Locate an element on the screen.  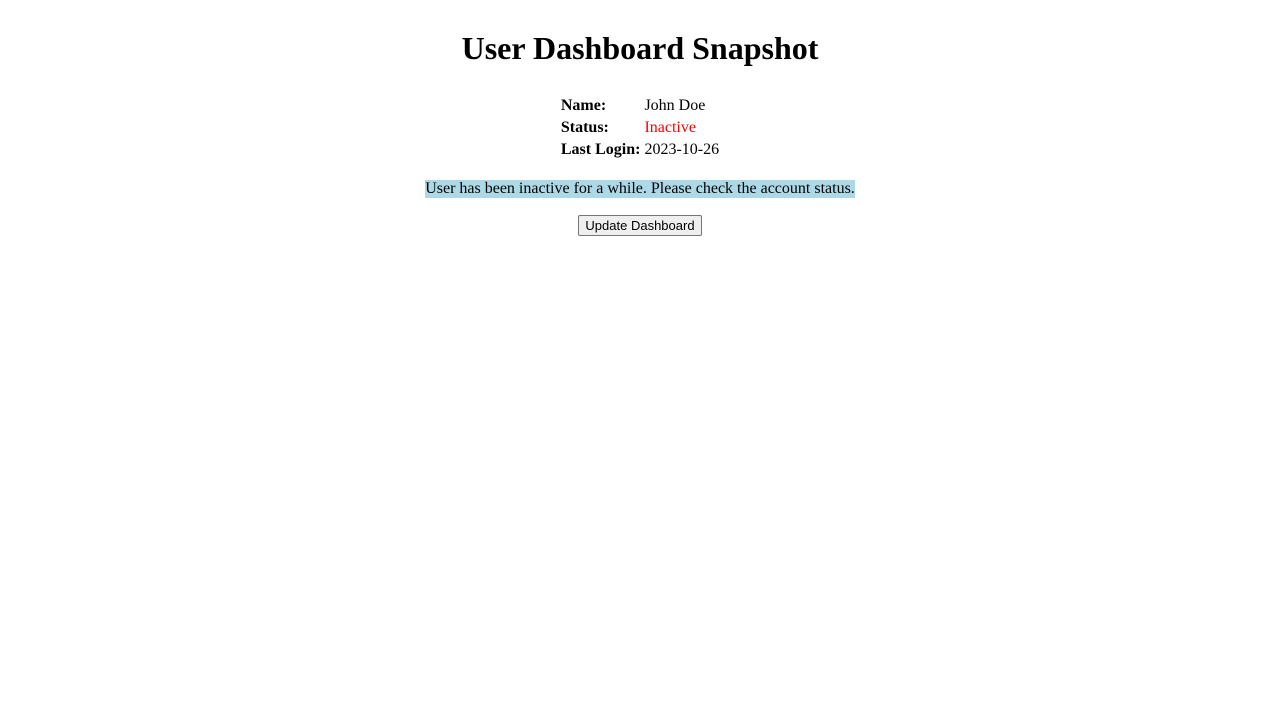
user-info-row-last-login: Last Login: 2023-10-26 is located at coordinates (640, 150).